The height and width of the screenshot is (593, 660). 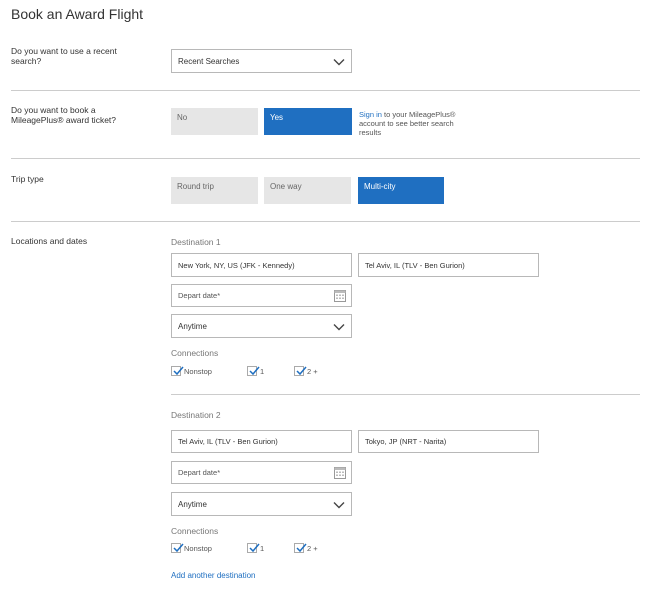 What do you see at coordinates (213, 575) in the screenshot?
I see `add-destination-link: Add another destination` at bounding box center [213, 575].